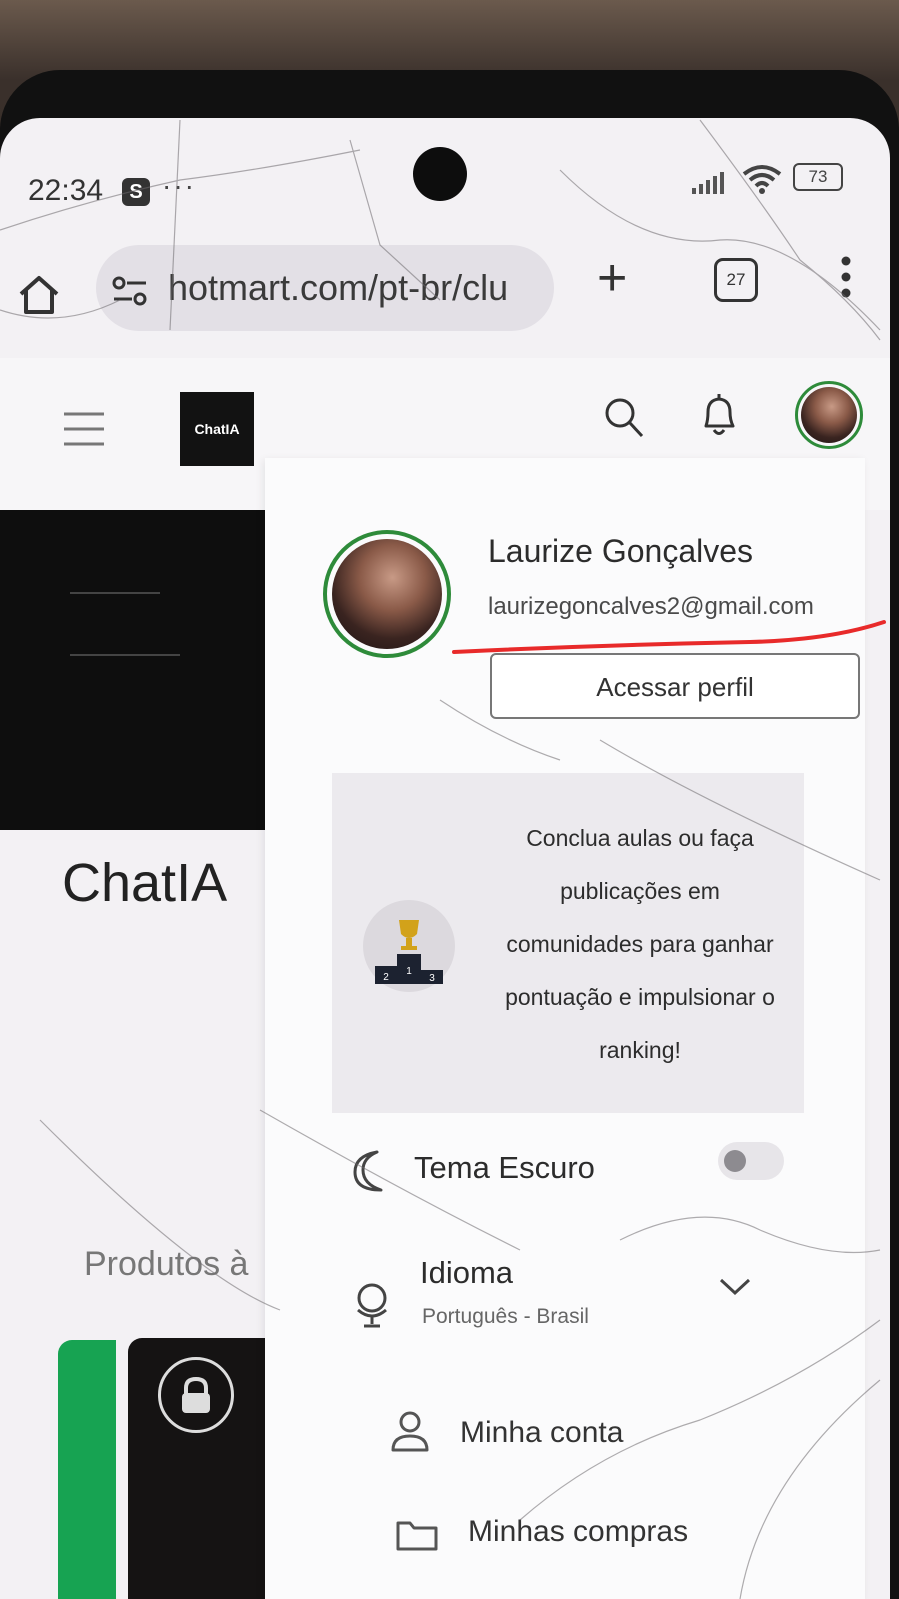 This screenshot has width=899, height=1599. I want to click on language-label: Idioma, so click(467, 1272).